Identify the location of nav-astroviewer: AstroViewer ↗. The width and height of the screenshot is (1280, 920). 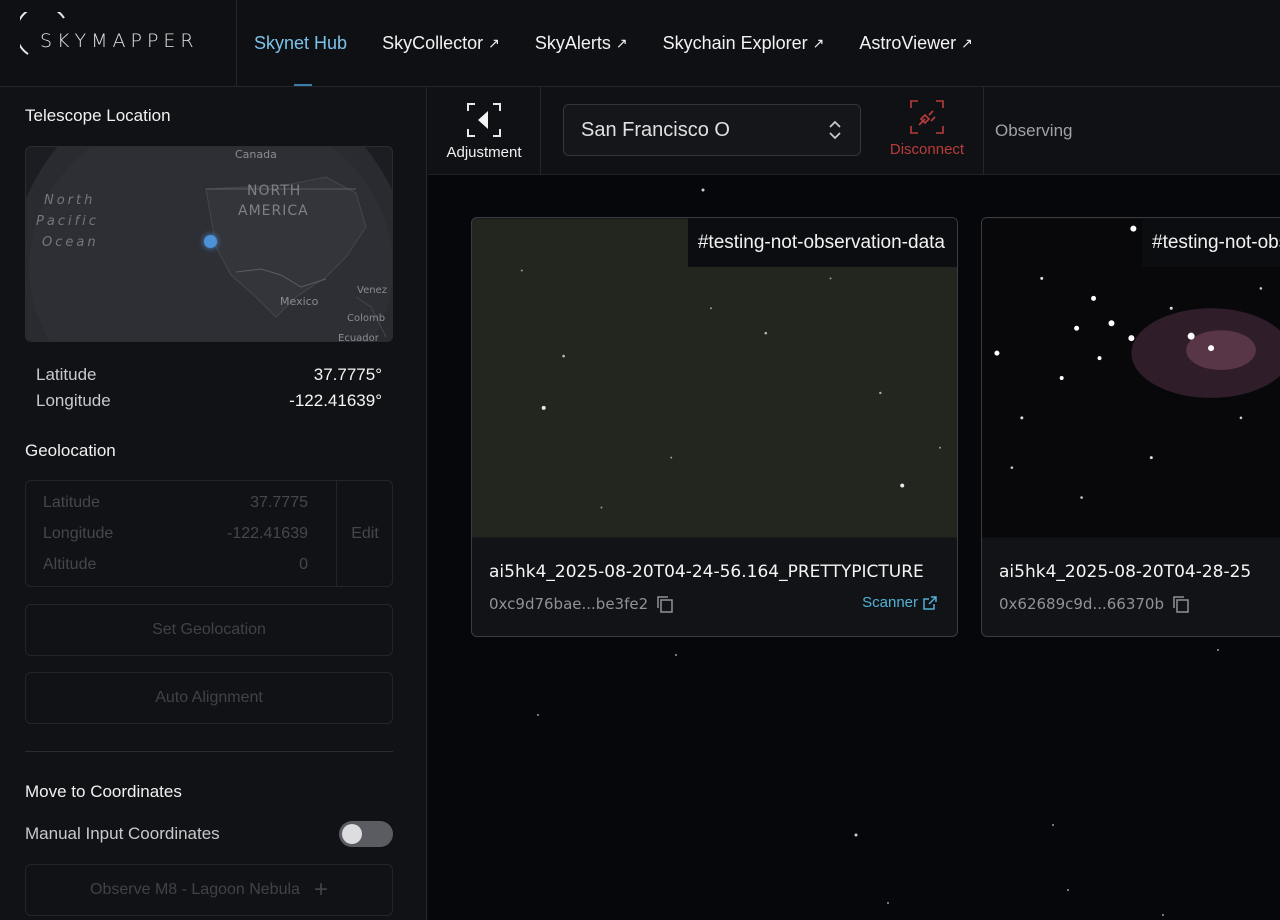
(915, 43).